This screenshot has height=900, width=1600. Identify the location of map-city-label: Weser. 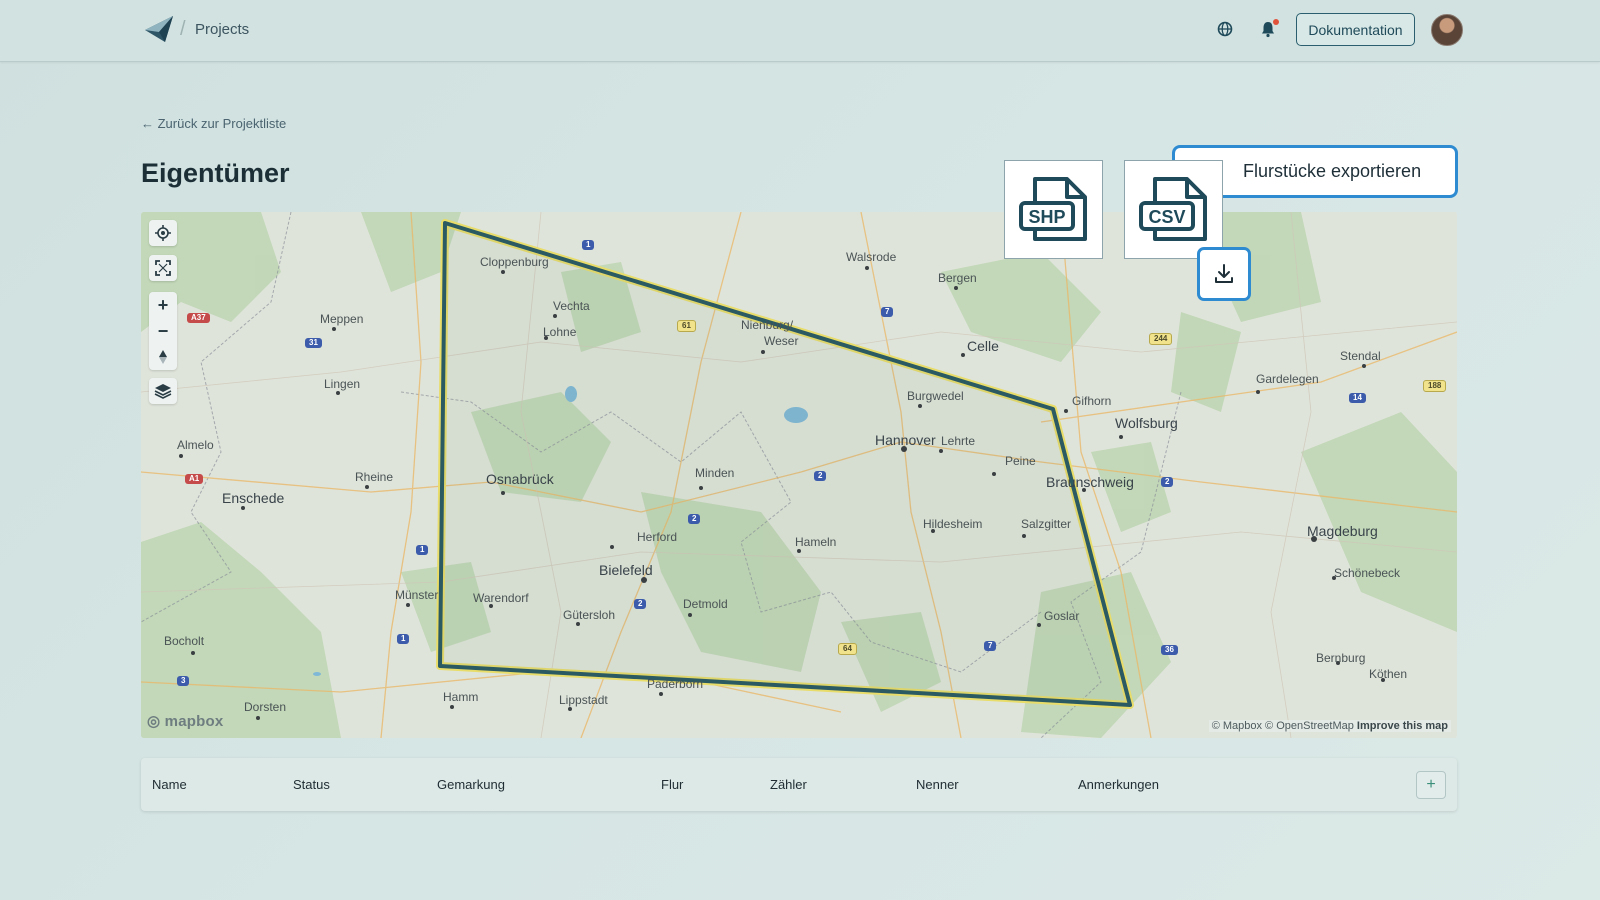
(781, 341).